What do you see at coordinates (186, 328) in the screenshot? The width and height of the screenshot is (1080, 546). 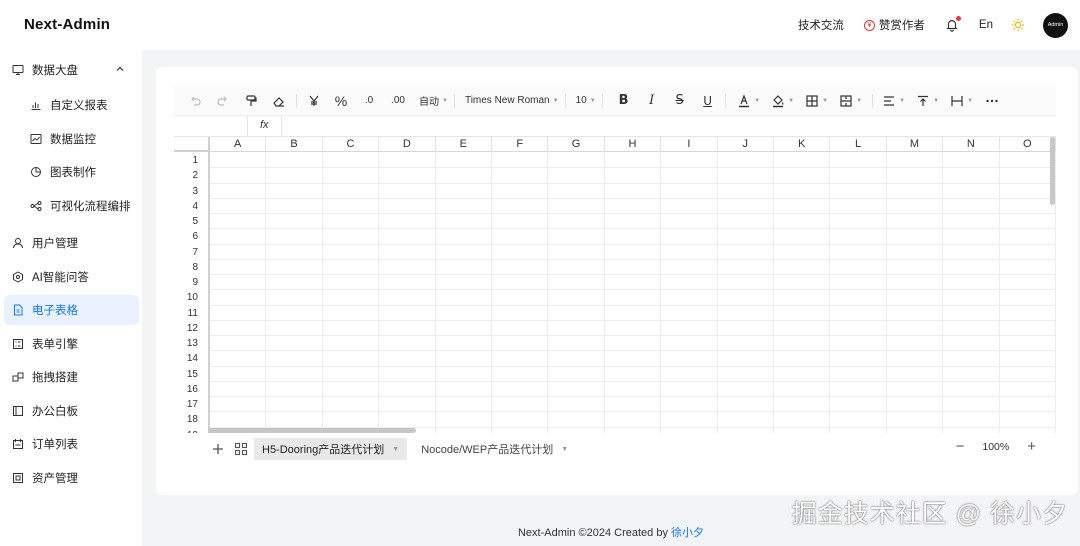 I see `row-header: 12` at bounding box center [186, 328].